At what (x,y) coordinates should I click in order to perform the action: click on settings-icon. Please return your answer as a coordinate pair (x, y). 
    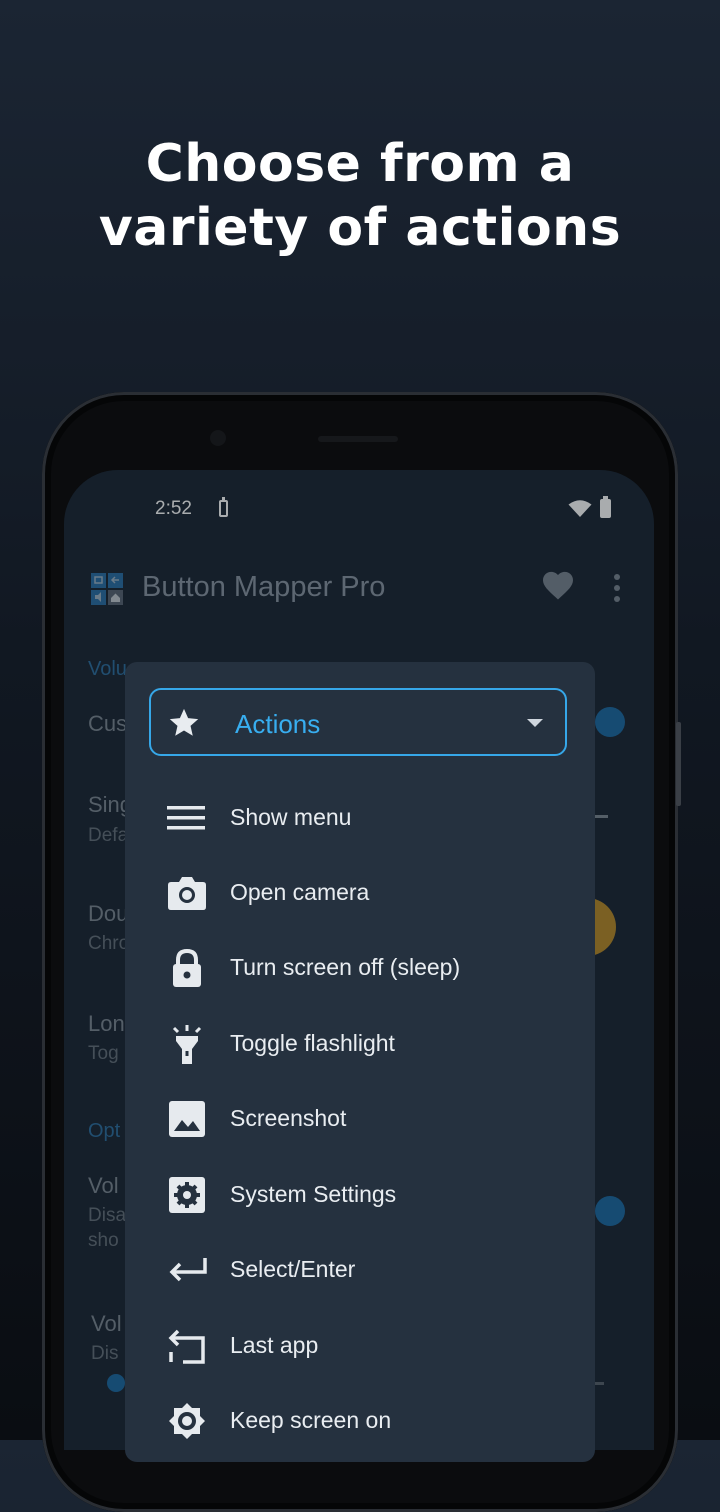
    Looking at the image, I should click on (187, 1195).